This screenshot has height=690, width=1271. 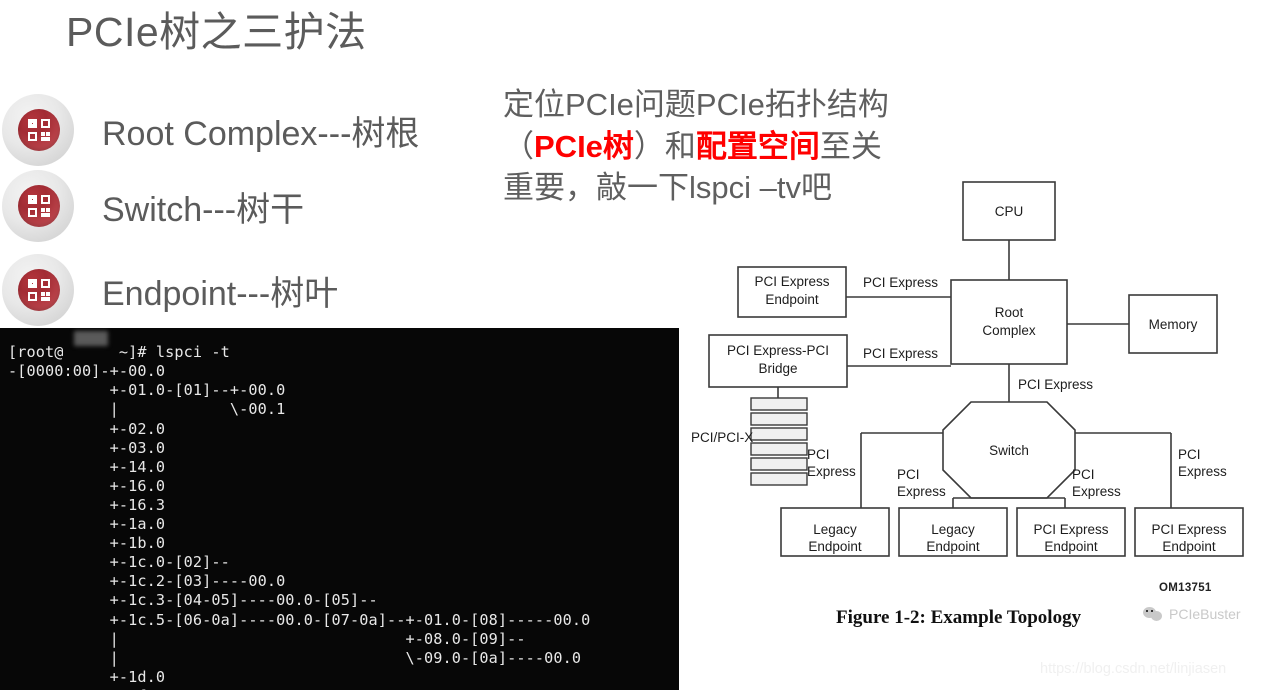 What do you see at coordinates (220, 293) in the screenshot?
I see `bullet-item-label: Endpoint---树叶` at bounding box center [220, 293].